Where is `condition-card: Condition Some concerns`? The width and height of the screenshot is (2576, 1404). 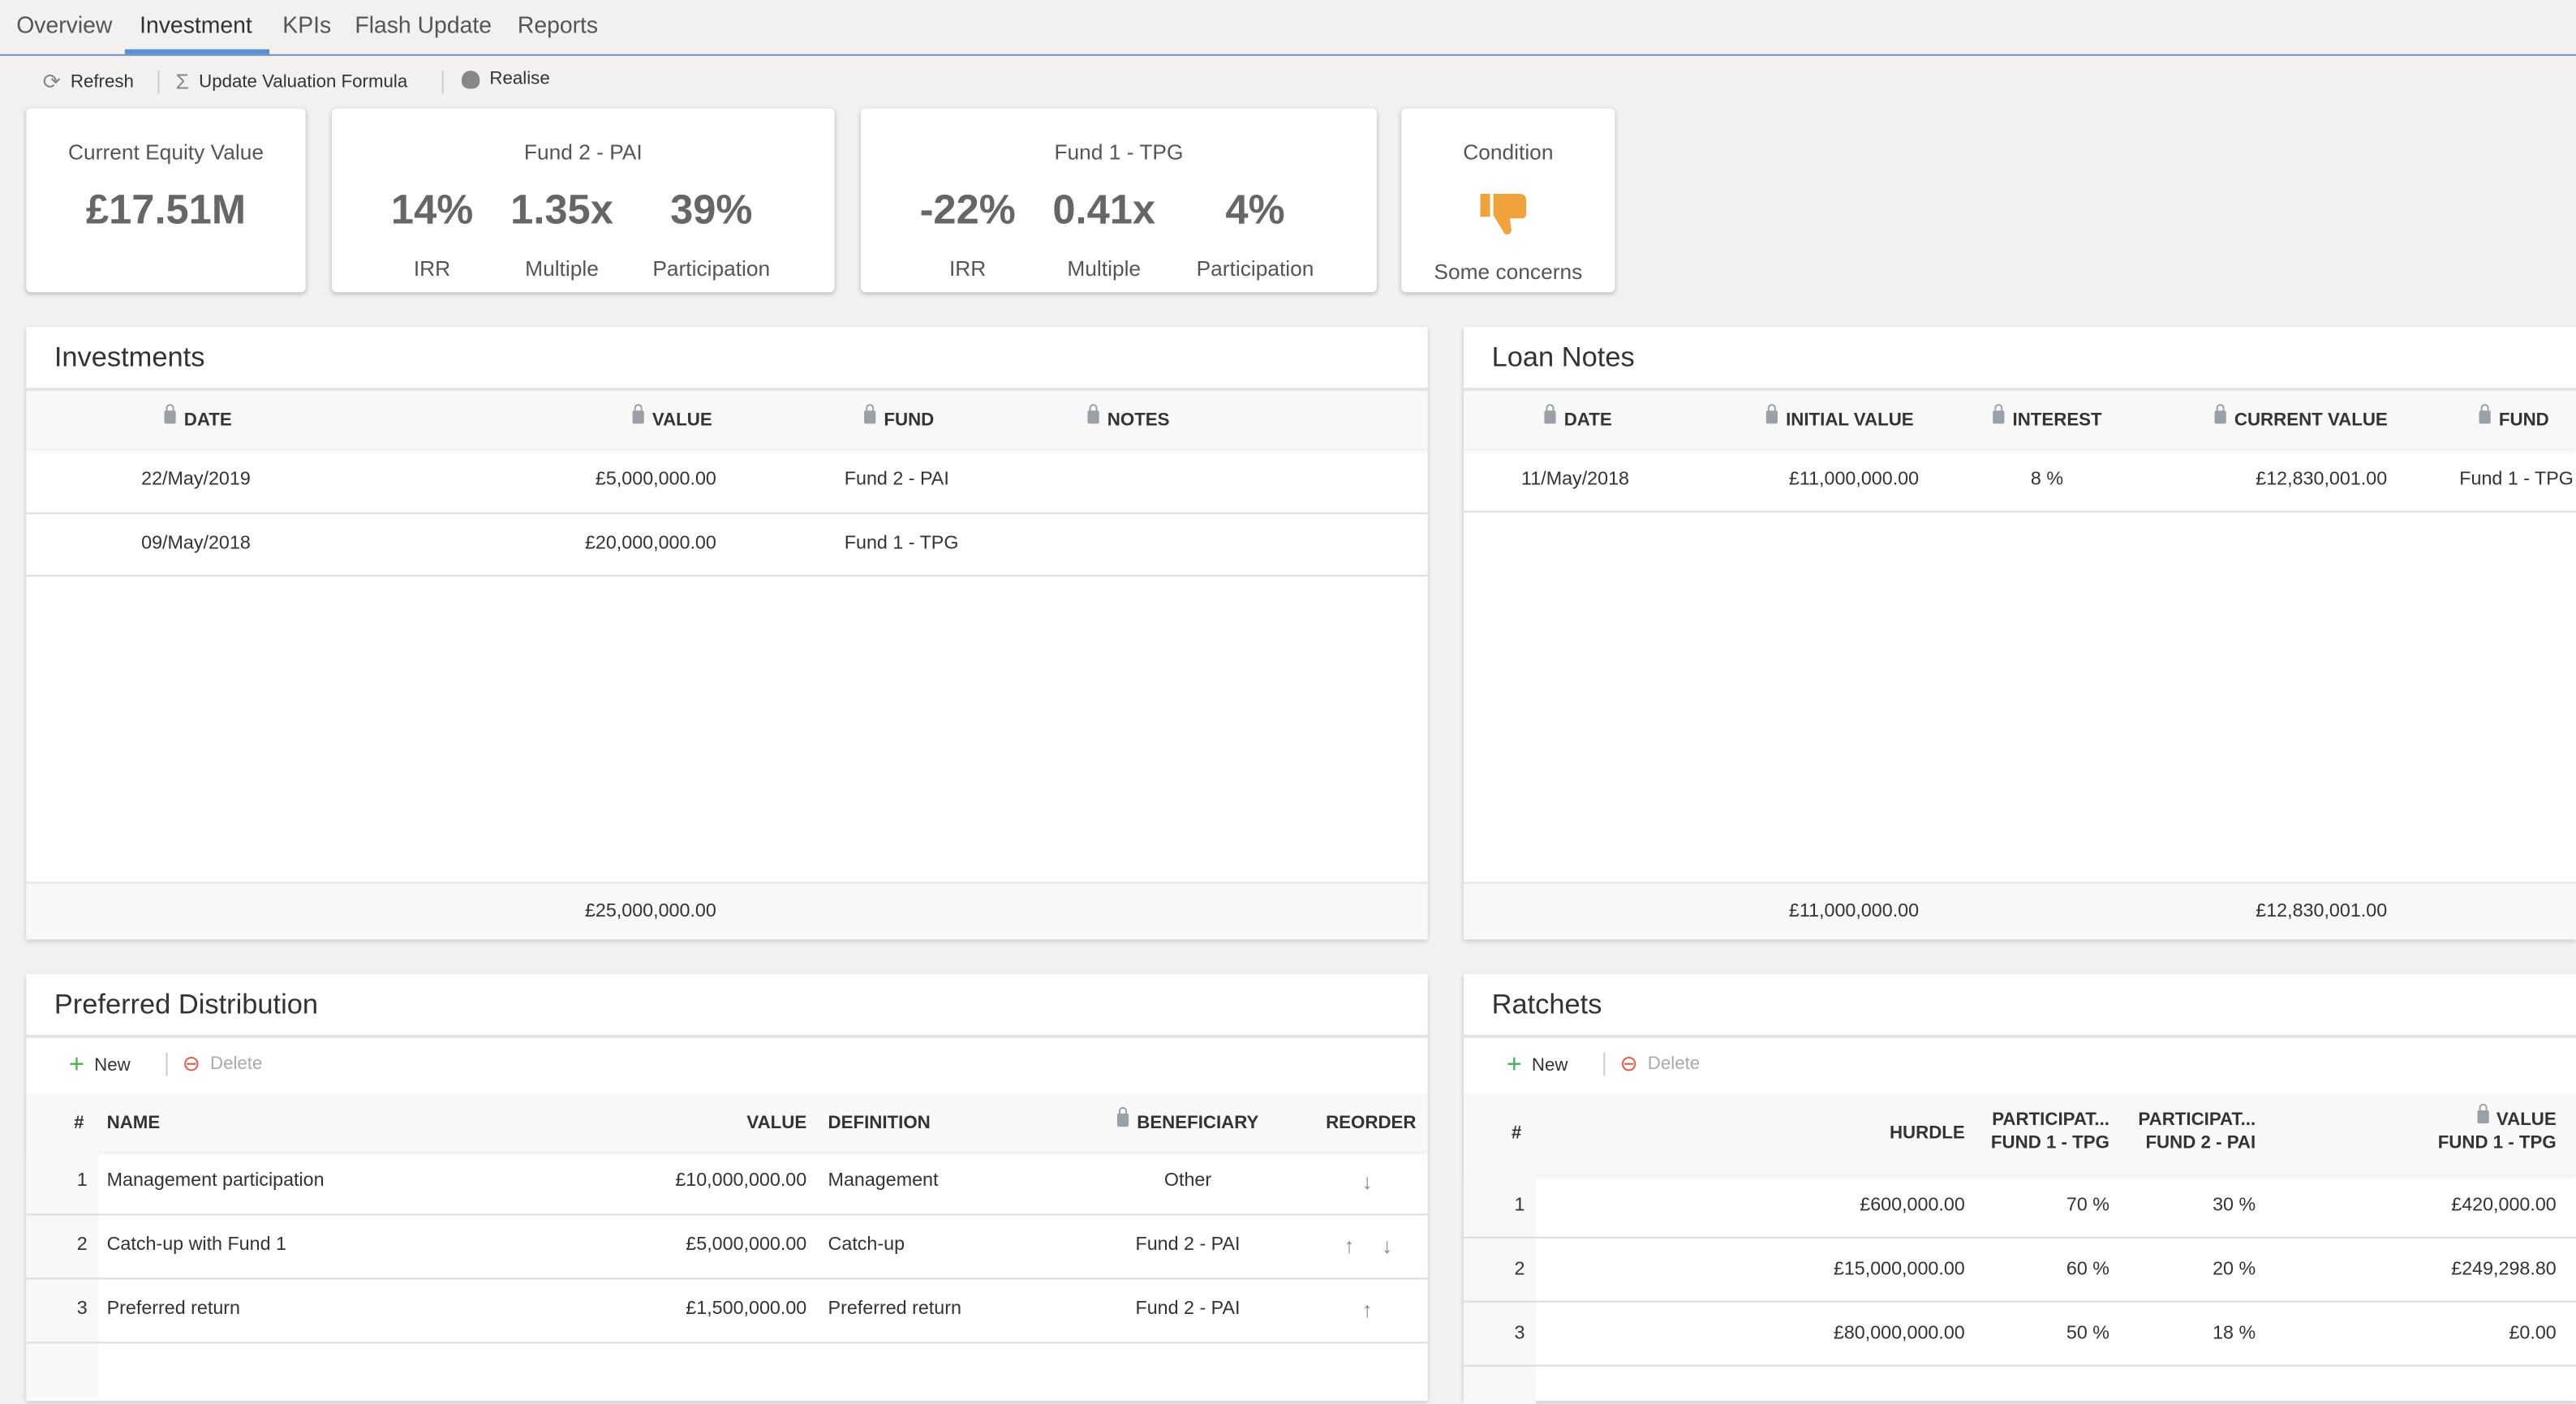 condition-card: Condition Some concerns is located at coordinates (1508, 201).